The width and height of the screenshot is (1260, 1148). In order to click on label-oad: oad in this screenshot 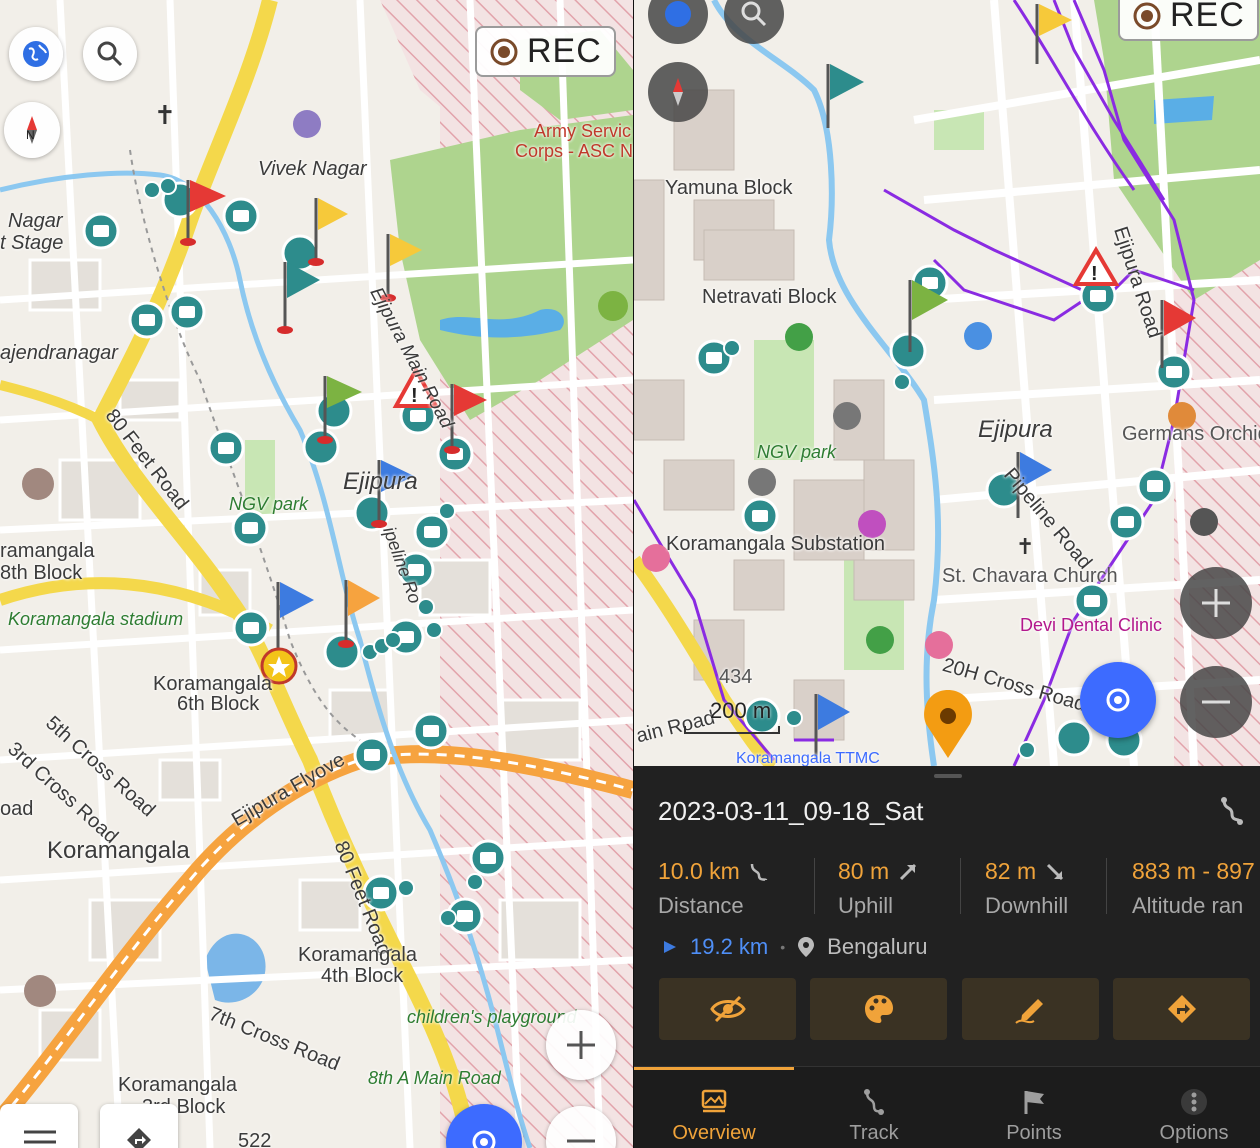, I will do `click(17, 809)`.